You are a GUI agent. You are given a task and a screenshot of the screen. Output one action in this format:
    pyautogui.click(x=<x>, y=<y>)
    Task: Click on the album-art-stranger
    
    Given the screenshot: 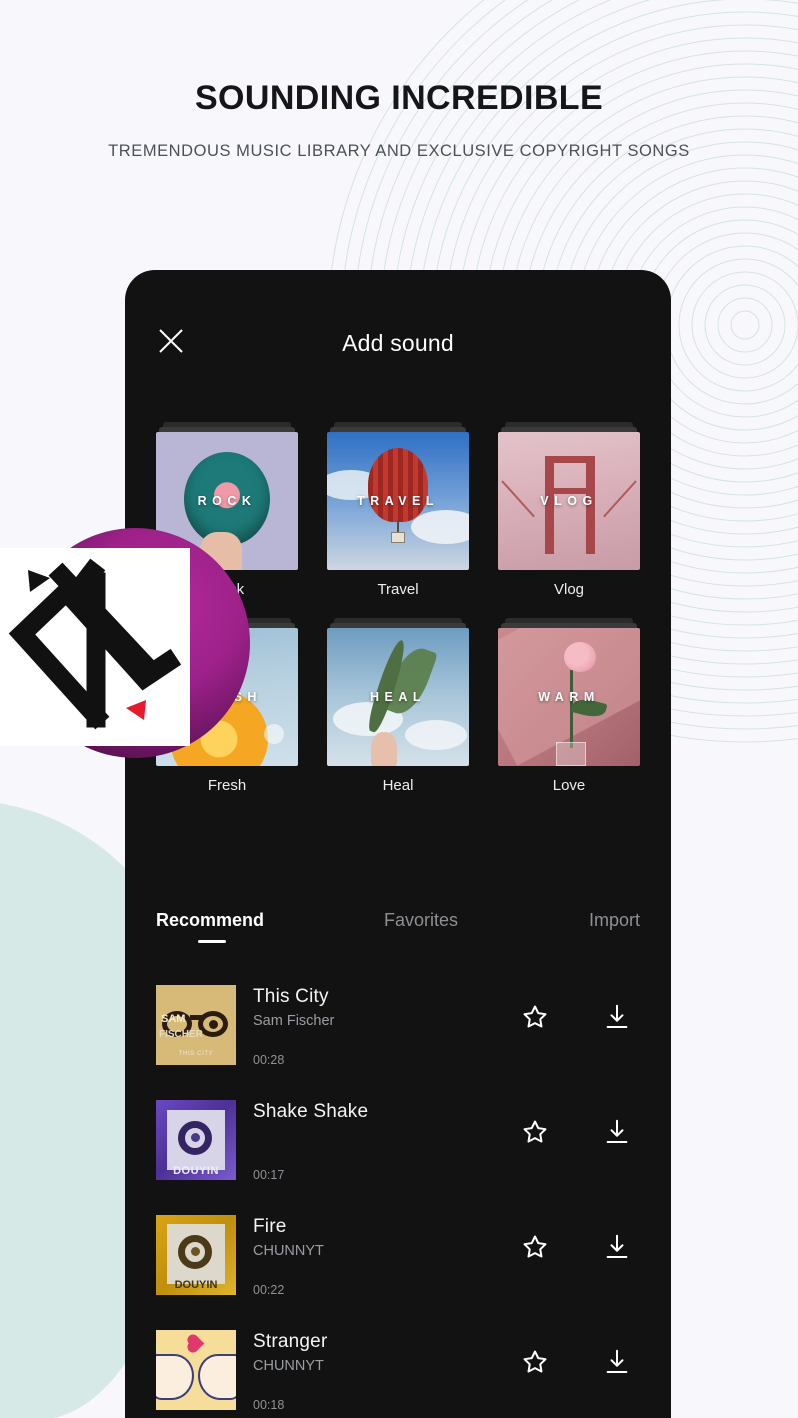 What is the action you would take?
    pyautogui.click(x=196, y=1370)
    